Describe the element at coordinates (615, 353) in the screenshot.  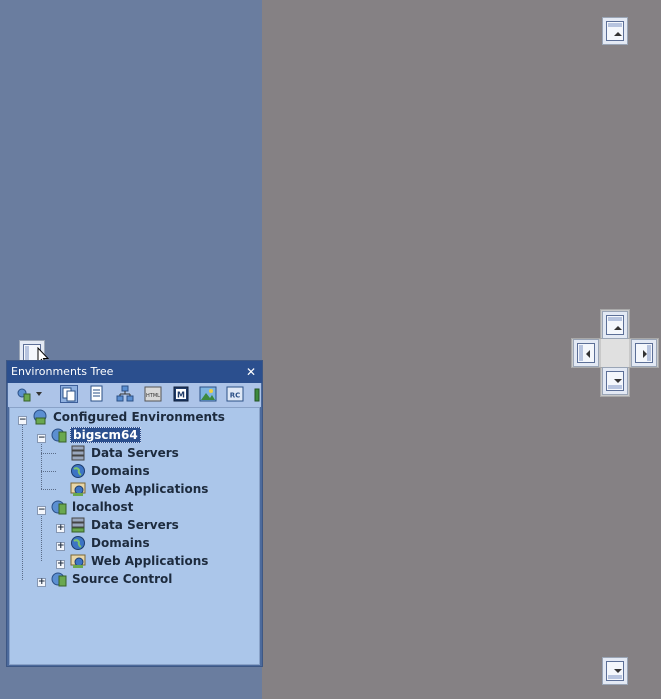
I see `dock-guide-cross` at that location.